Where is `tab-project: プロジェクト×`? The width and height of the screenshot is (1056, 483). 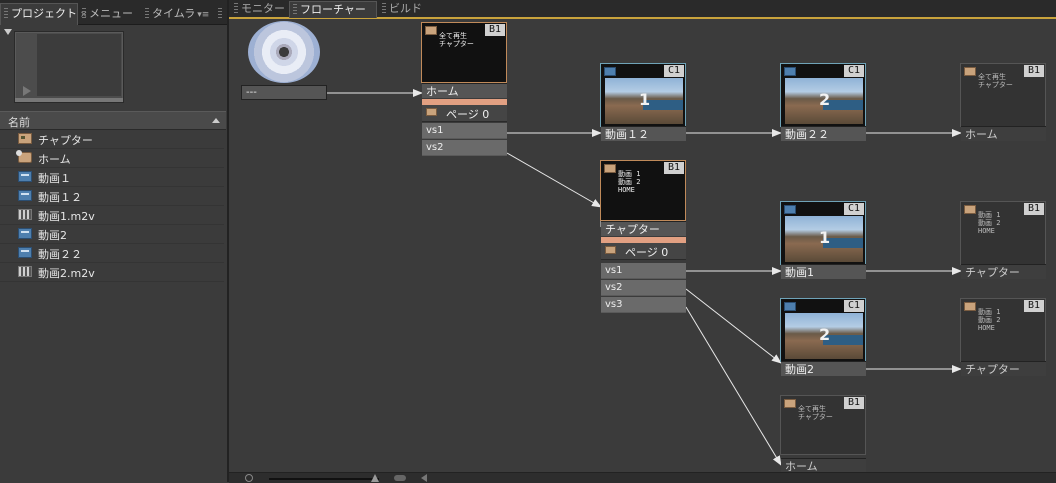
tab-project: プロジェクト× is located at coordinates (44, 14).